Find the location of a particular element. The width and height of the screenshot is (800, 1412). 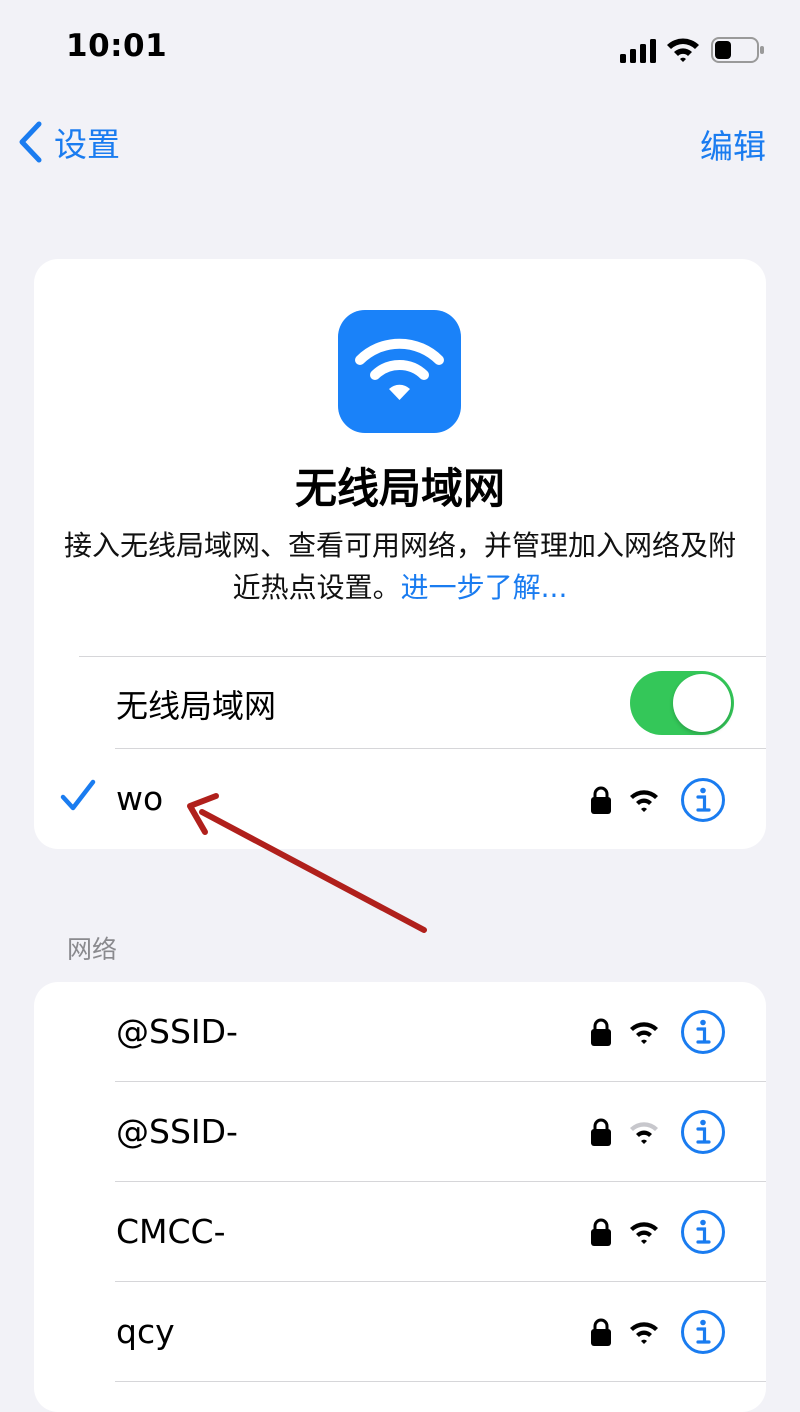

cellular-signal-icon is located at coordinates (638, 51).